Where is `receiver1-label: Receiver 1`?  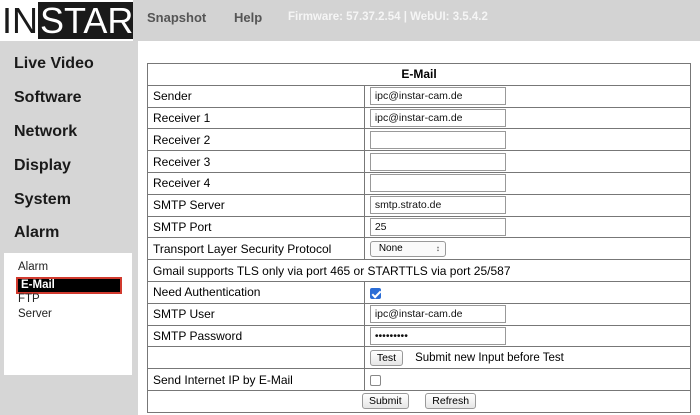 receiver1-label: Receiver 1 is located at coordinates (256, 118).